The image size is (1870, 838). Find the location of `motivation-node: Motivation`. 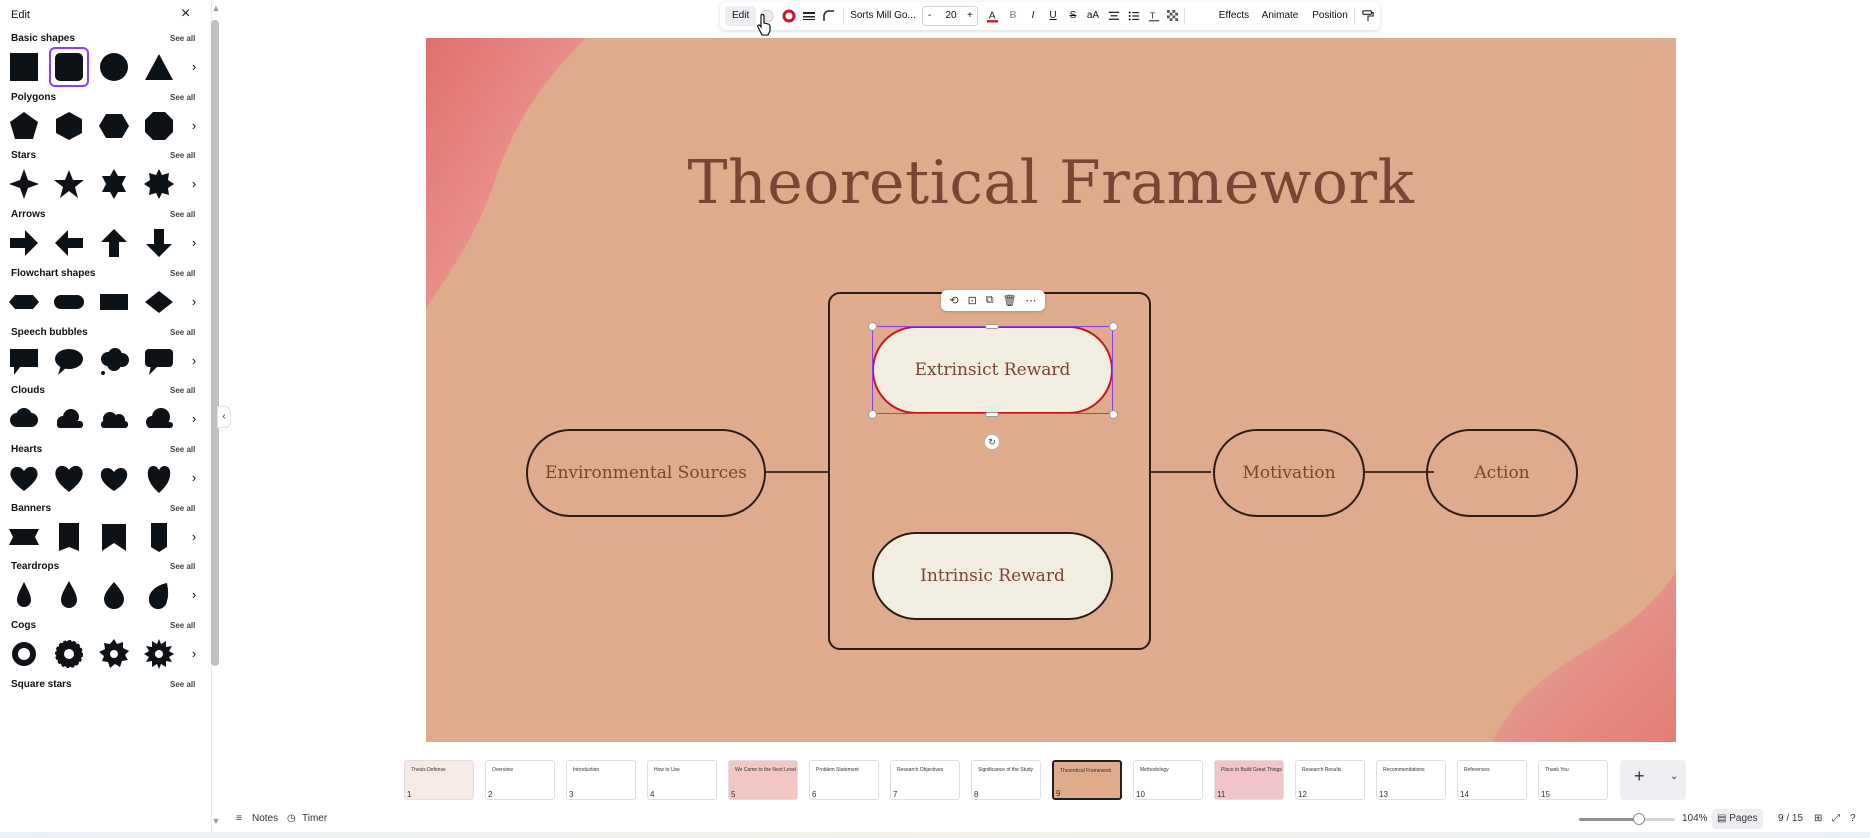

motivation-node: Motivation is located at coordinates (1289, 473).